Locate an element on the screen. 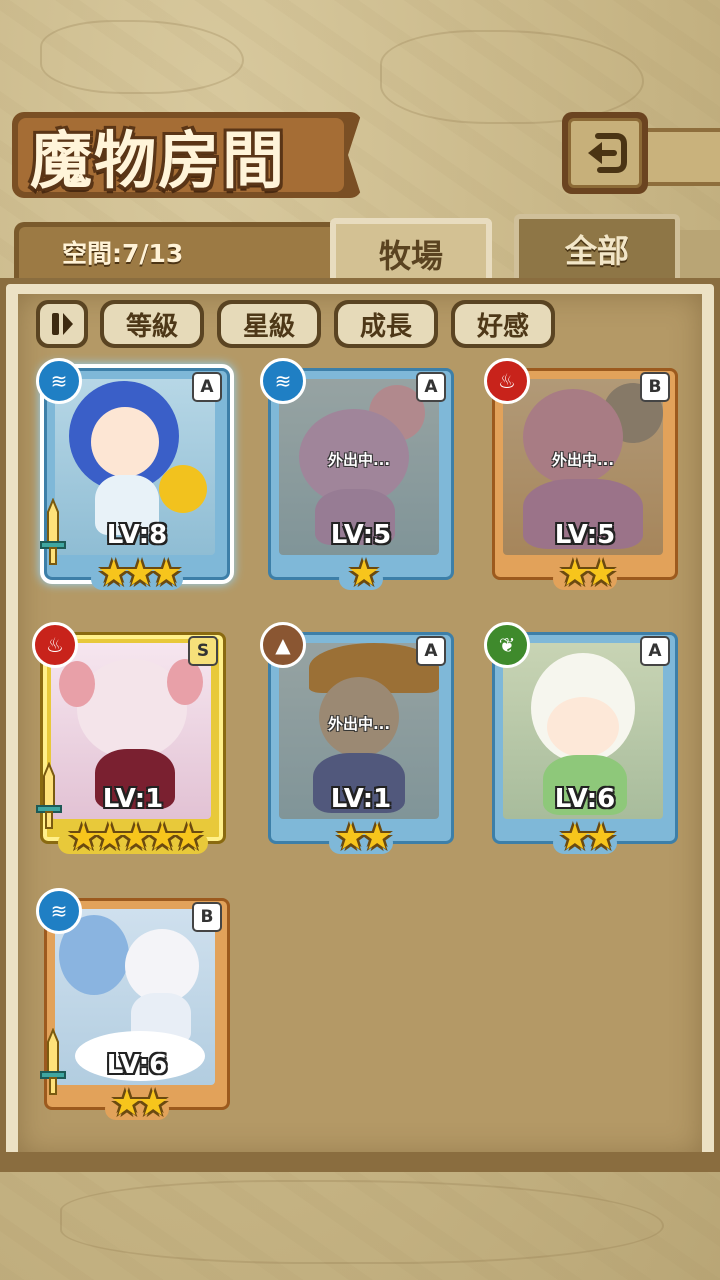  monster-card: ❦ A LV:6 ★★ is located at coordinates (581, 741).